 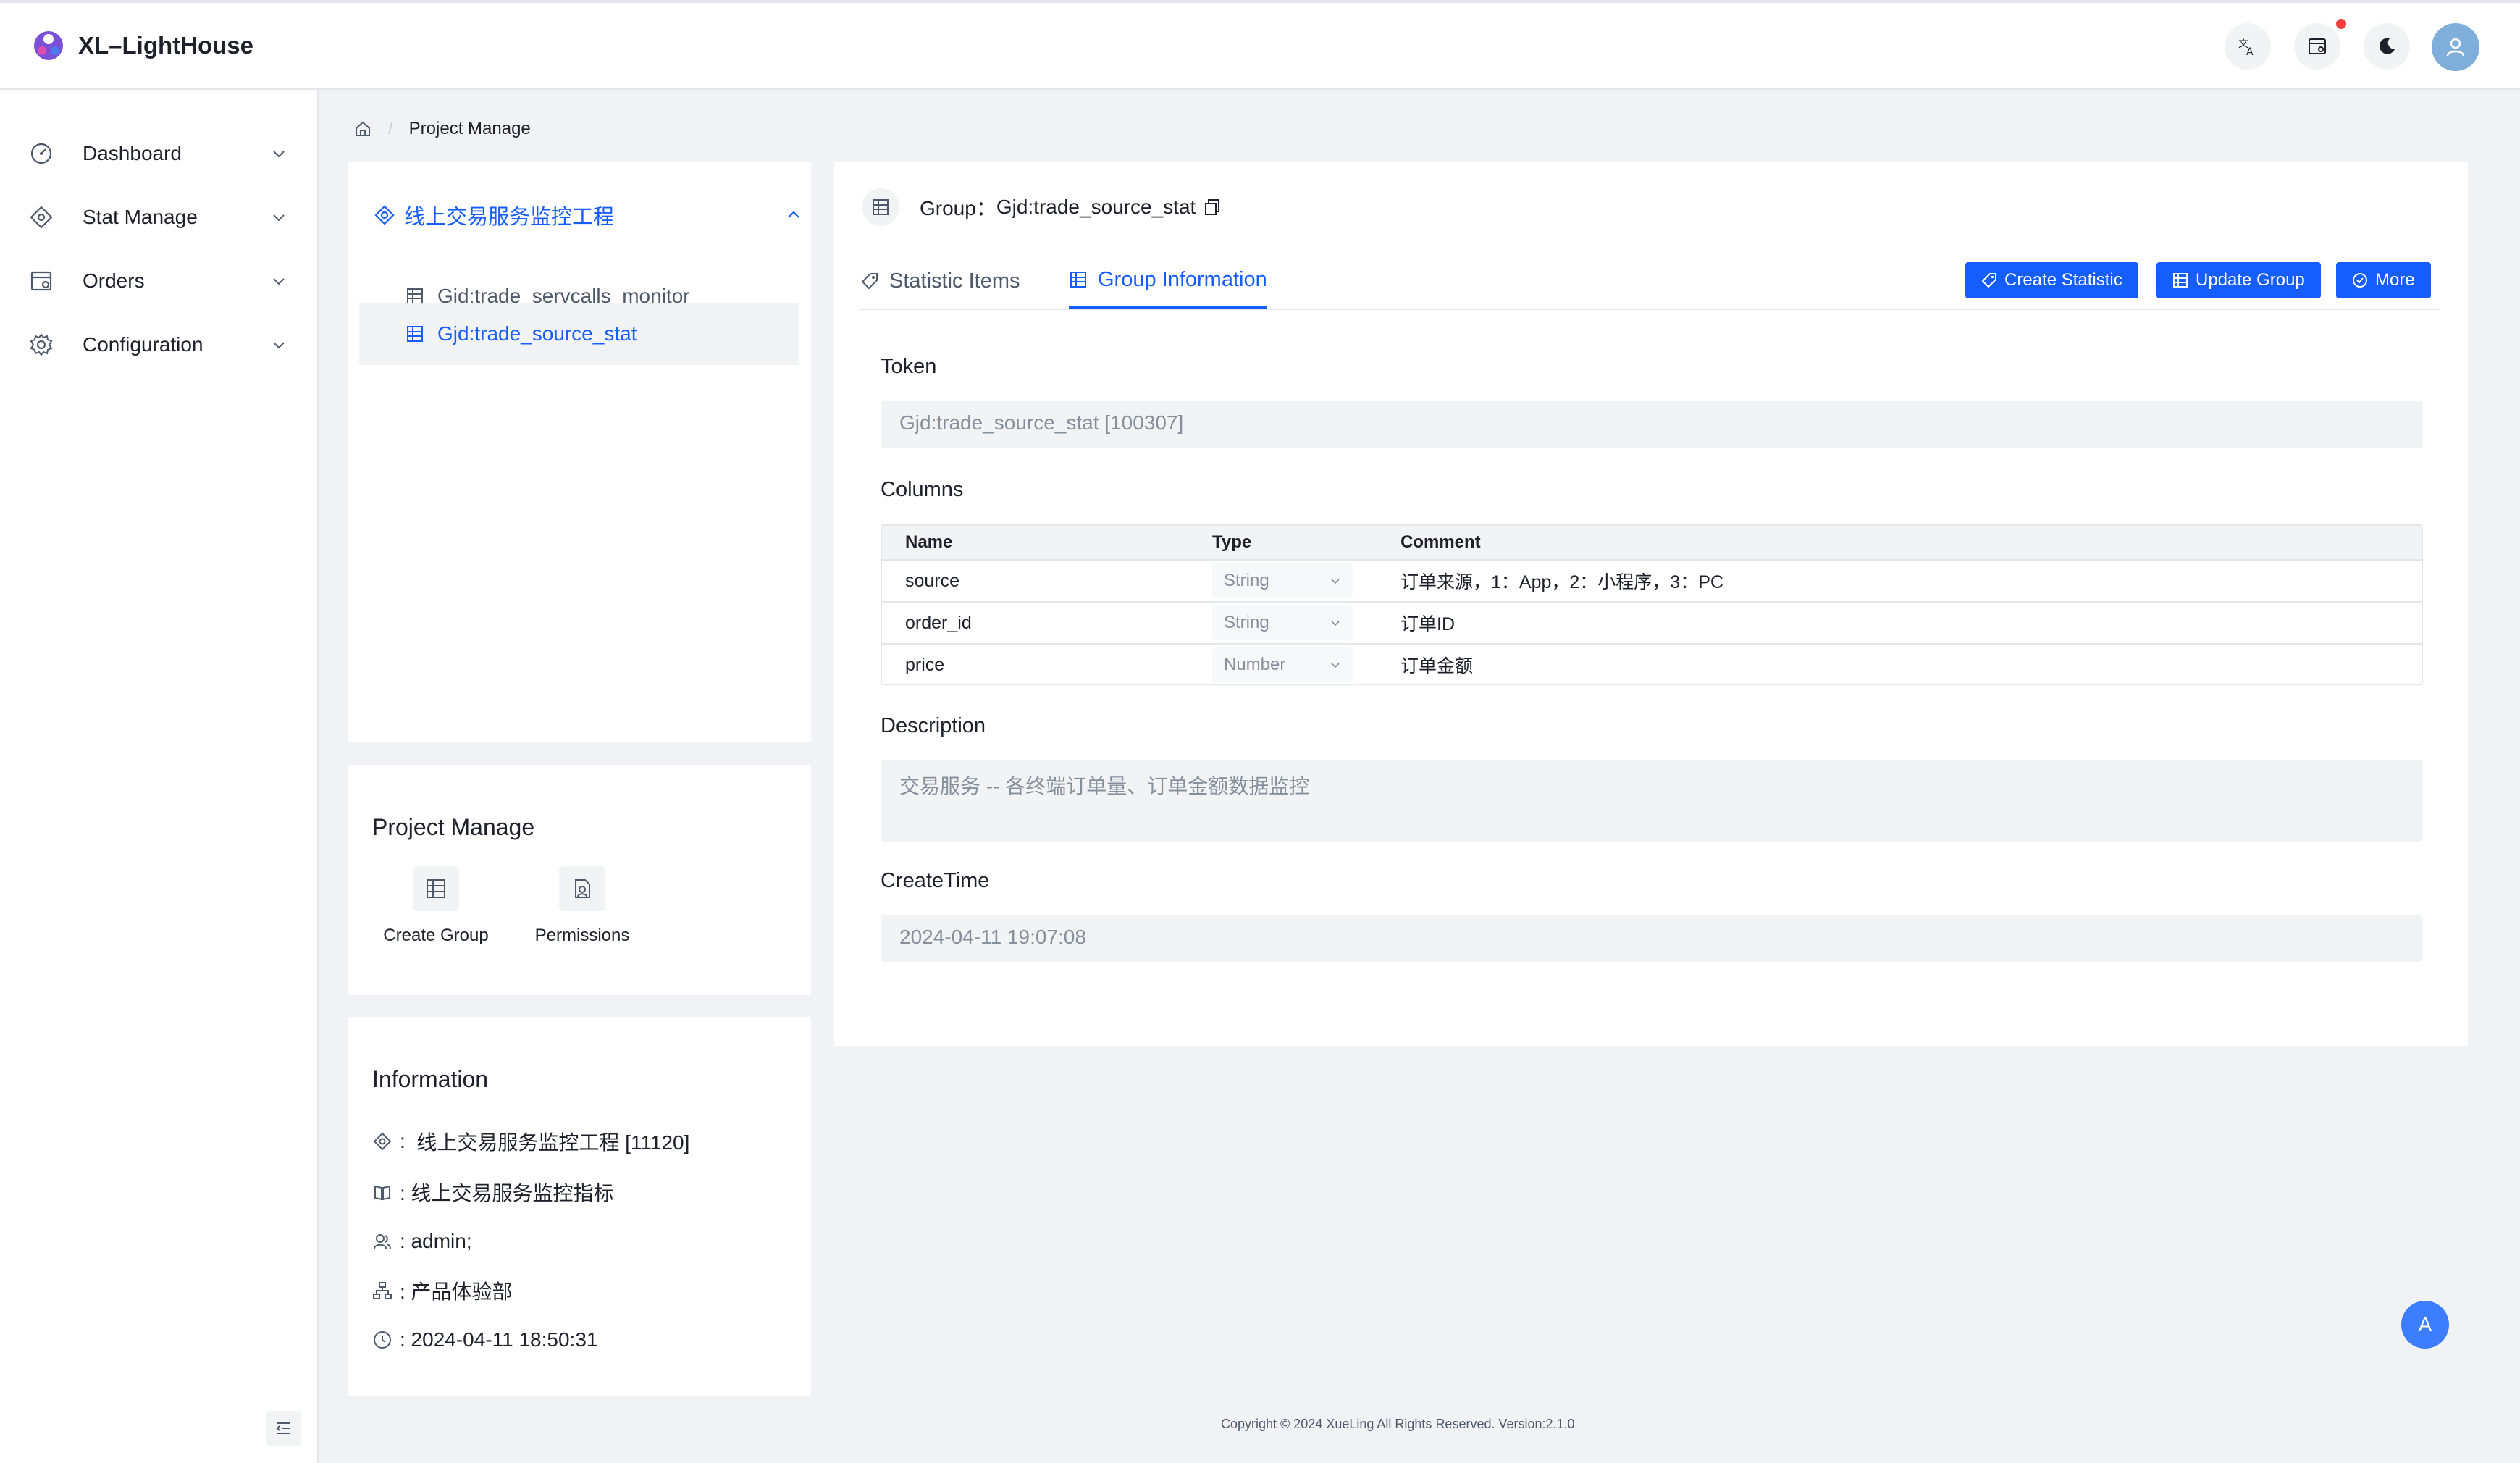 I want to click on info-department: : 产品体验部, so click(x=456, y=1291).